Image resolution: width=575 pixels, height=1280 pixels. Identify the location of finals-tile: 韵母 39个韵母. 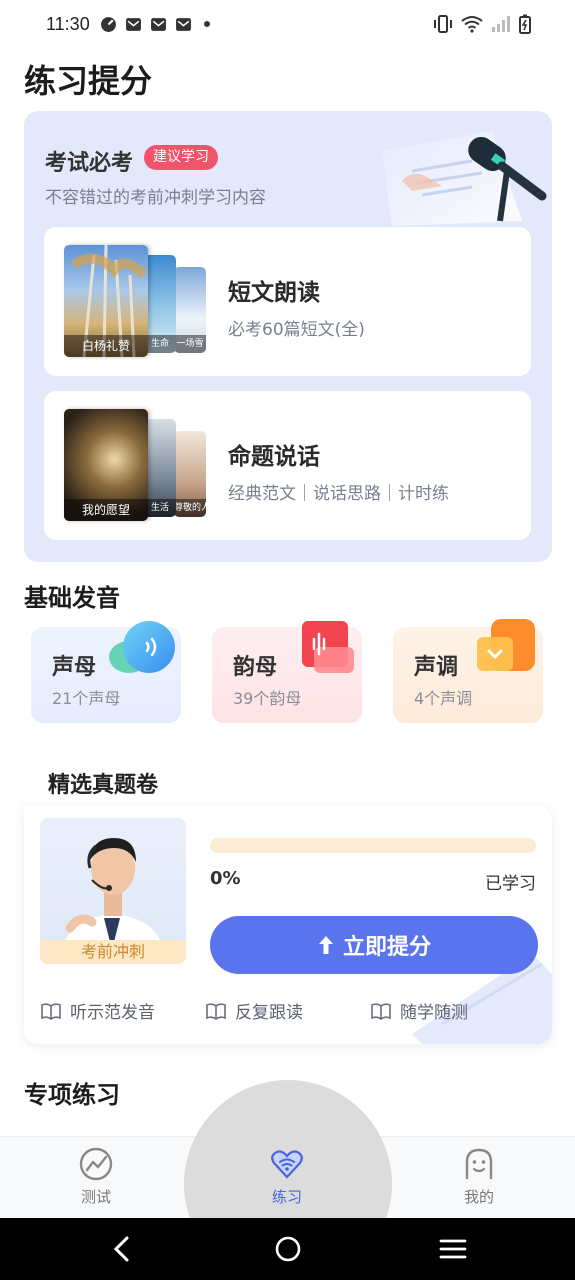
(287, 672).